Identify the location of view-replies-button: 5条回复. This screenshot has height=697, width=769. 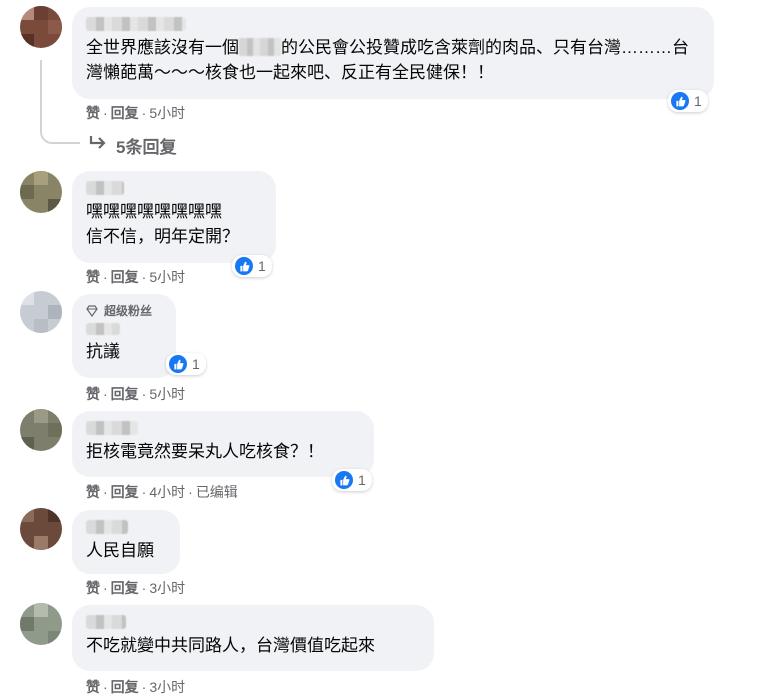
(132, 145).